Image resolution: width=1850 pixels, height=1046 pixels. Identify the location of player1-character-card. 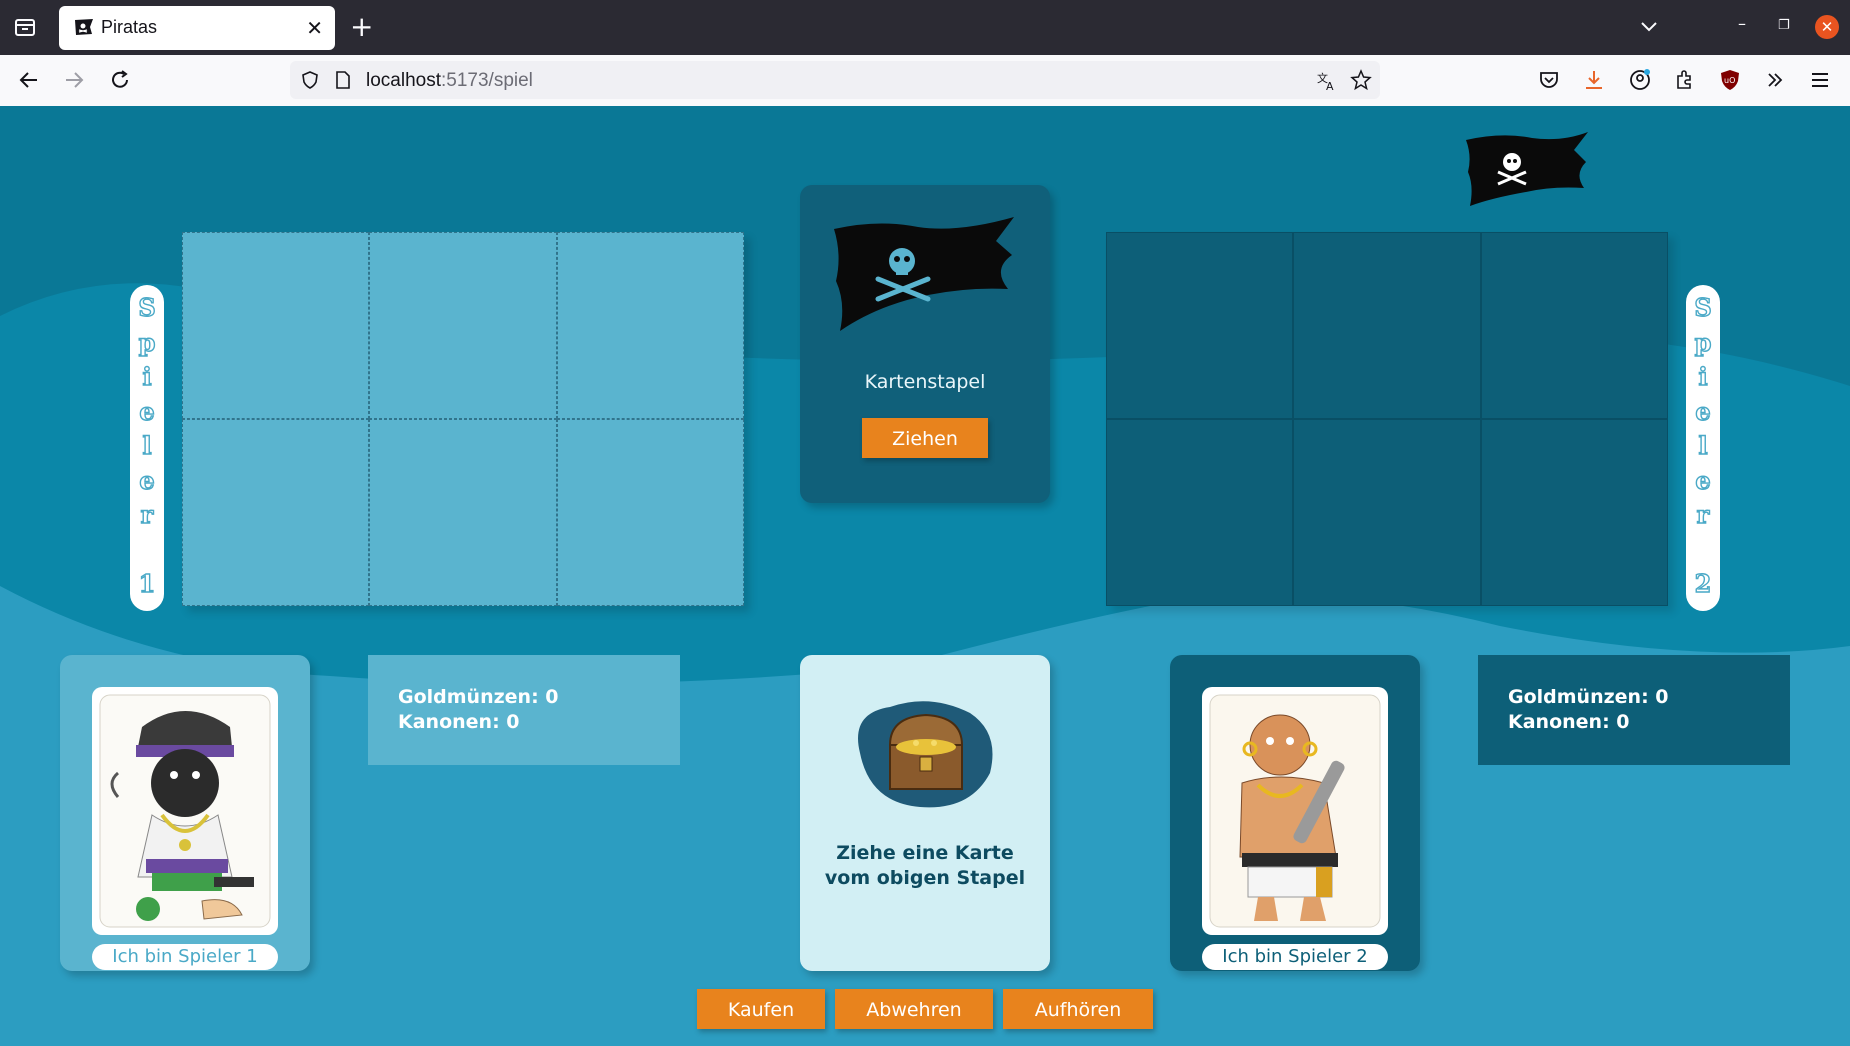
(185, 811).